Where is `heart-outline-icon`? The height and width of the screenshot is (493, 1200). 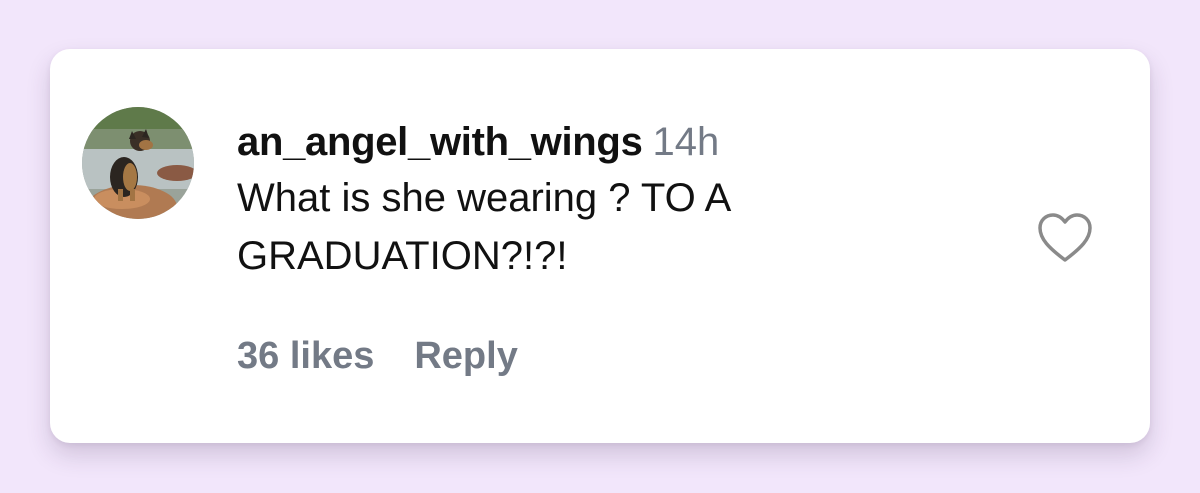
heart-outline-icon is located at coordinates (1065, 237).